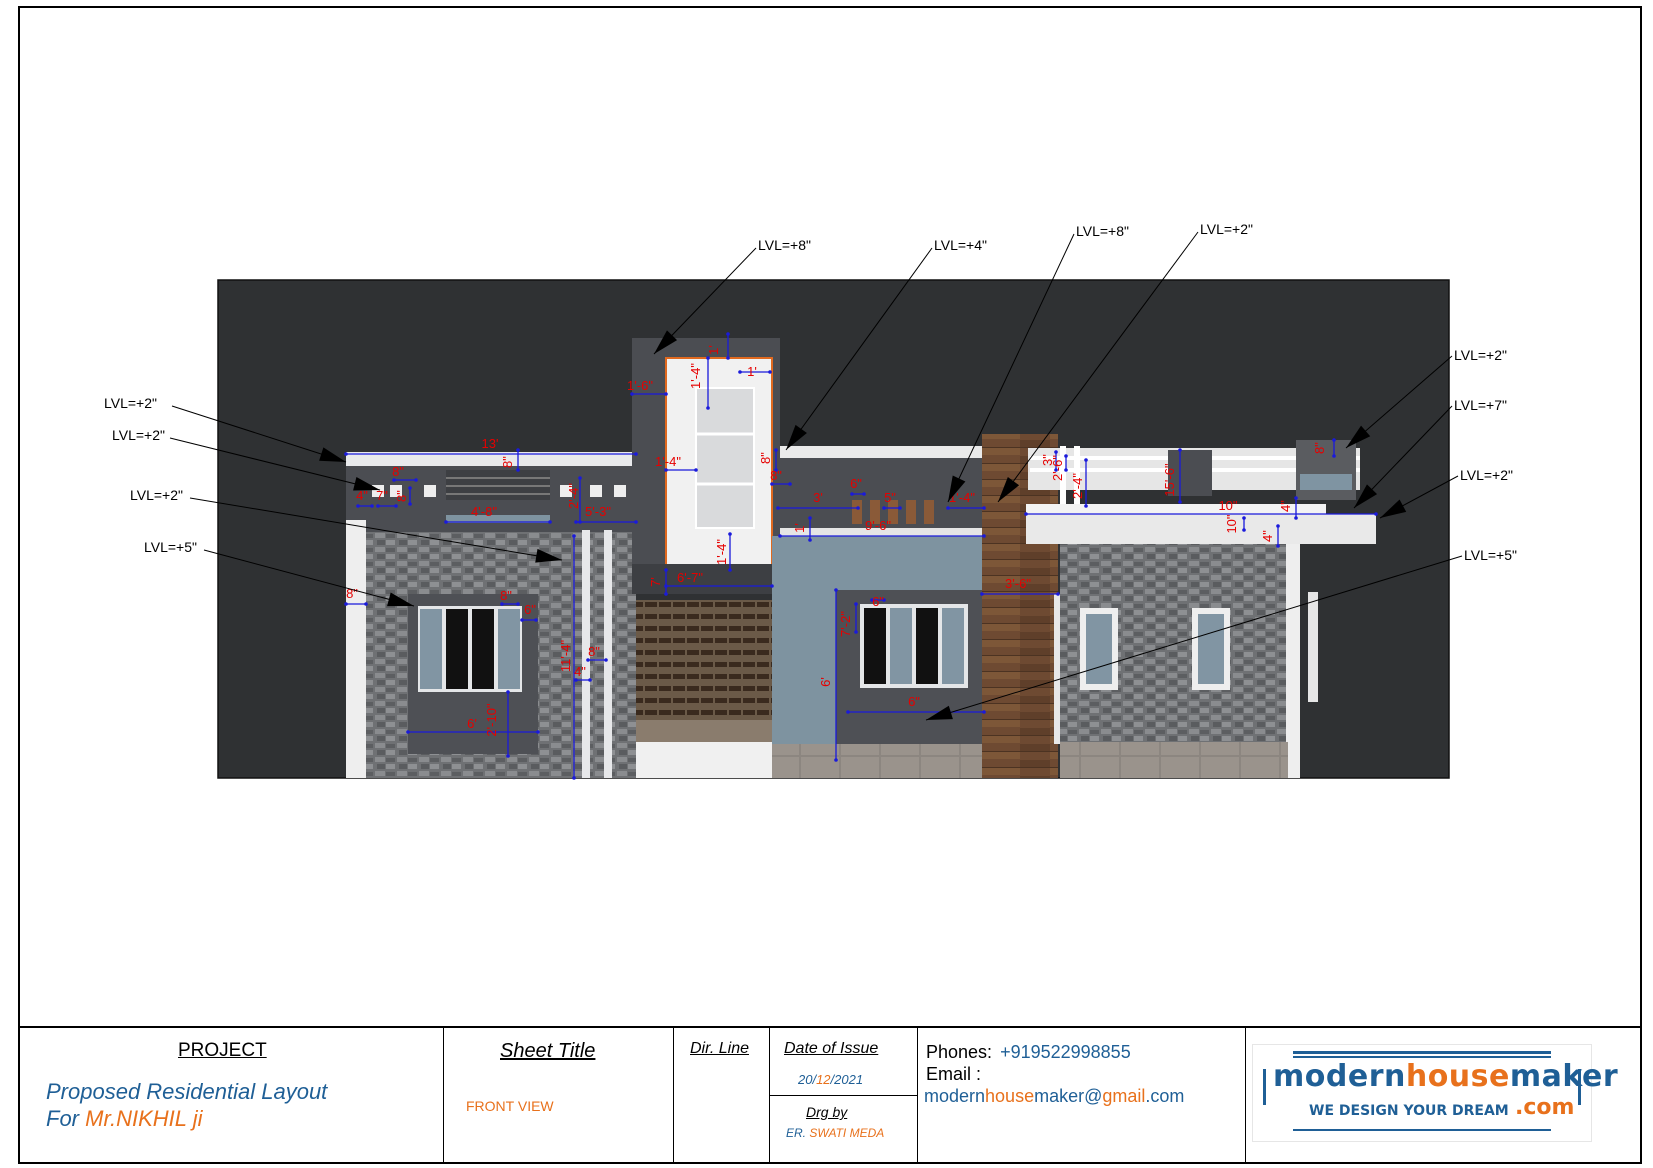  I want to click on email-label: Email :, so click(954, 1074).